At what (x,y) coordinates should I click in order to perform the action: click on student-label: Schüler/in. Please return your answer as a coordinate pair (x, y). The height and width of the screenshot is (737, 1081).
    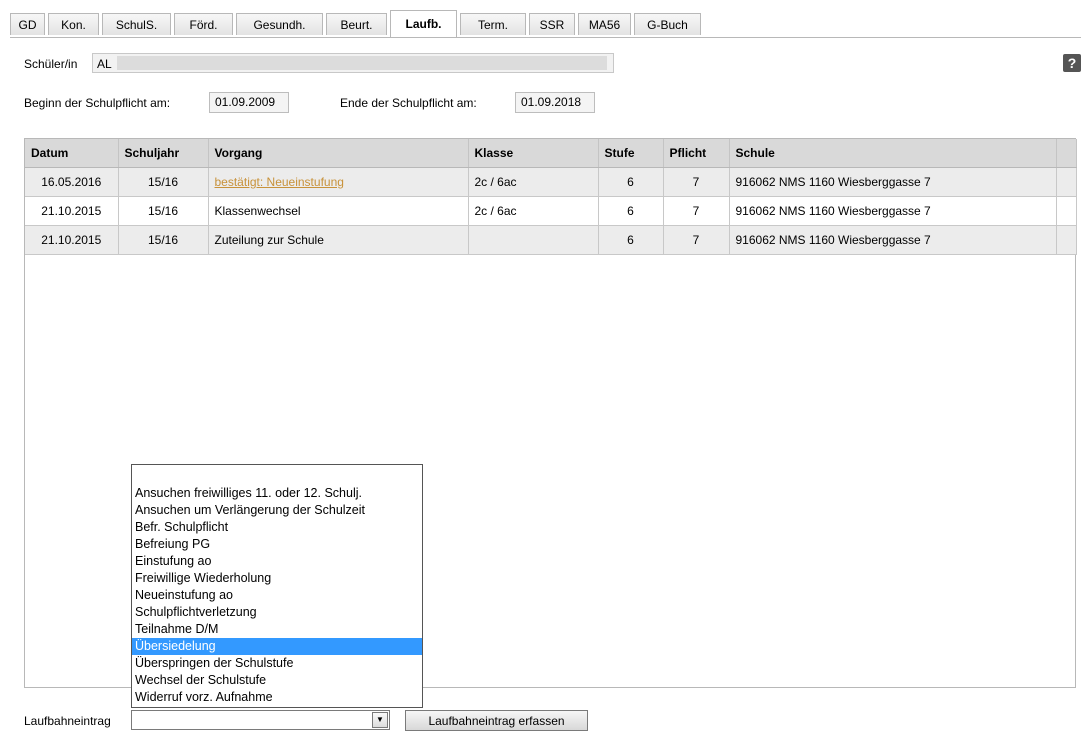
    Looking at the image, I should click on (51, 64).